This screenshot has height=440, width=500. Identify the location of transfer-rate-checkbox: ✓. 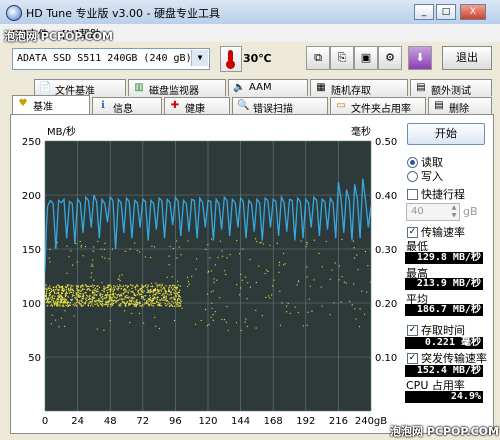
(412, 232).